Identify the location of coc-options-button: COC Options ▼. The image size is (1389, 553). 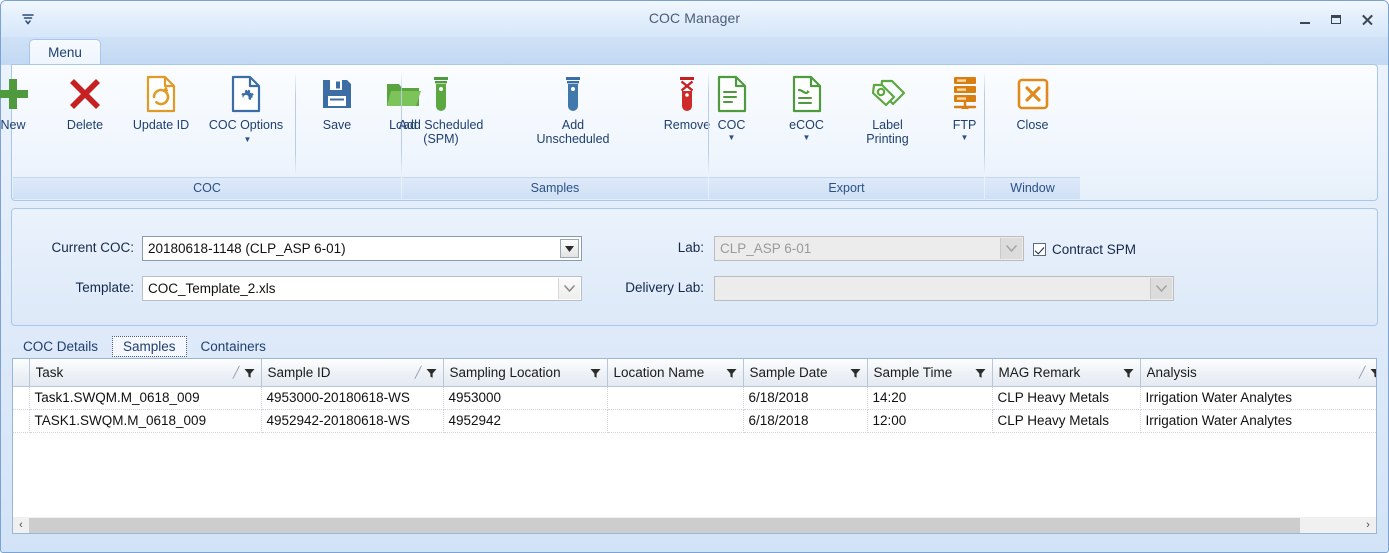
(246, 109).